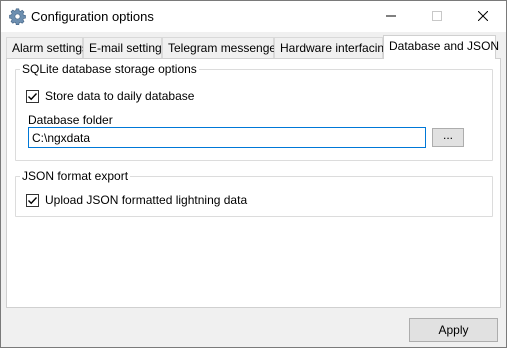 Image resolution: width=507 pixels, height=348 pixels. Describe the element at coordinates (70, 120) in the screenshot. I see `database-folder-label: Database folder` at that location.